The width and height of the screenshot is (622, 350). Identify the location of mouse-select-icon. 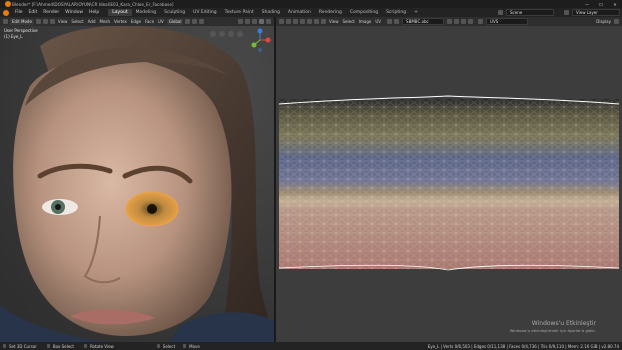
(158, 346).